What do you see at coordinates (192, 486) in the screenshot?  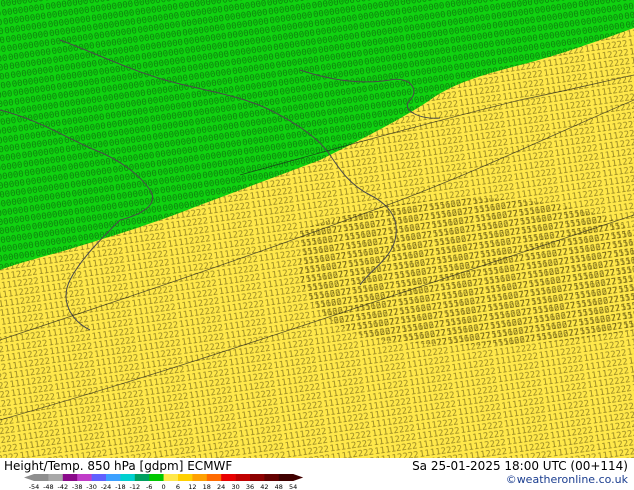 I see `scale-tick-label: 12` at bounding box center [192, 486].